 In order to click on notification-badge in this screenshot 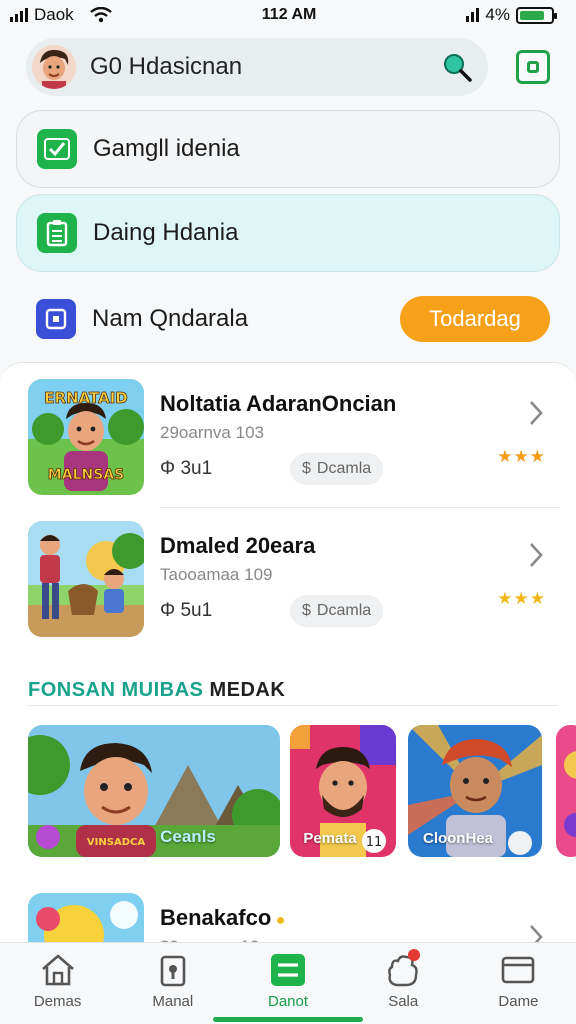, I will do `click(413, 955)`.